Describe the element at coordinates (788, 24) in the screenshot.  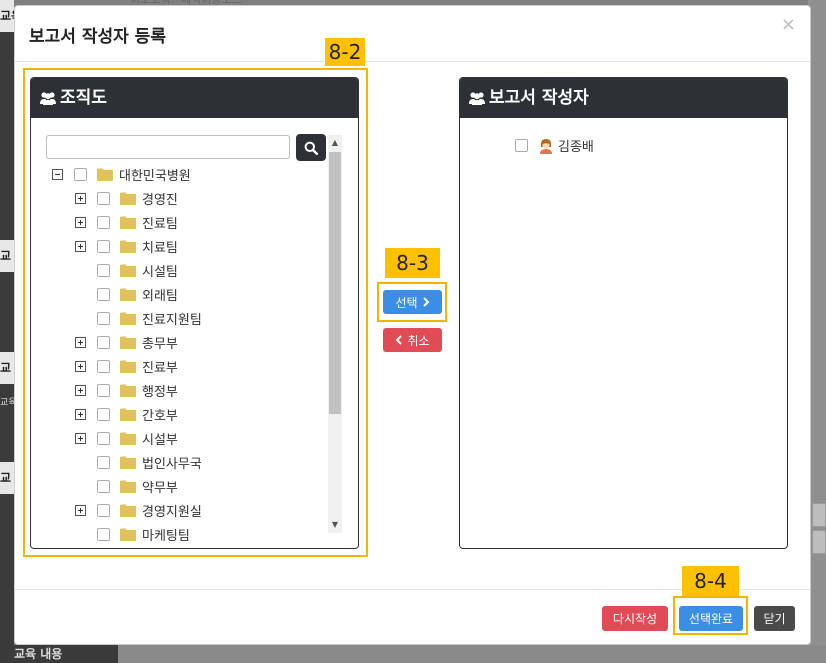
I see `close-icon: ×` at that location.